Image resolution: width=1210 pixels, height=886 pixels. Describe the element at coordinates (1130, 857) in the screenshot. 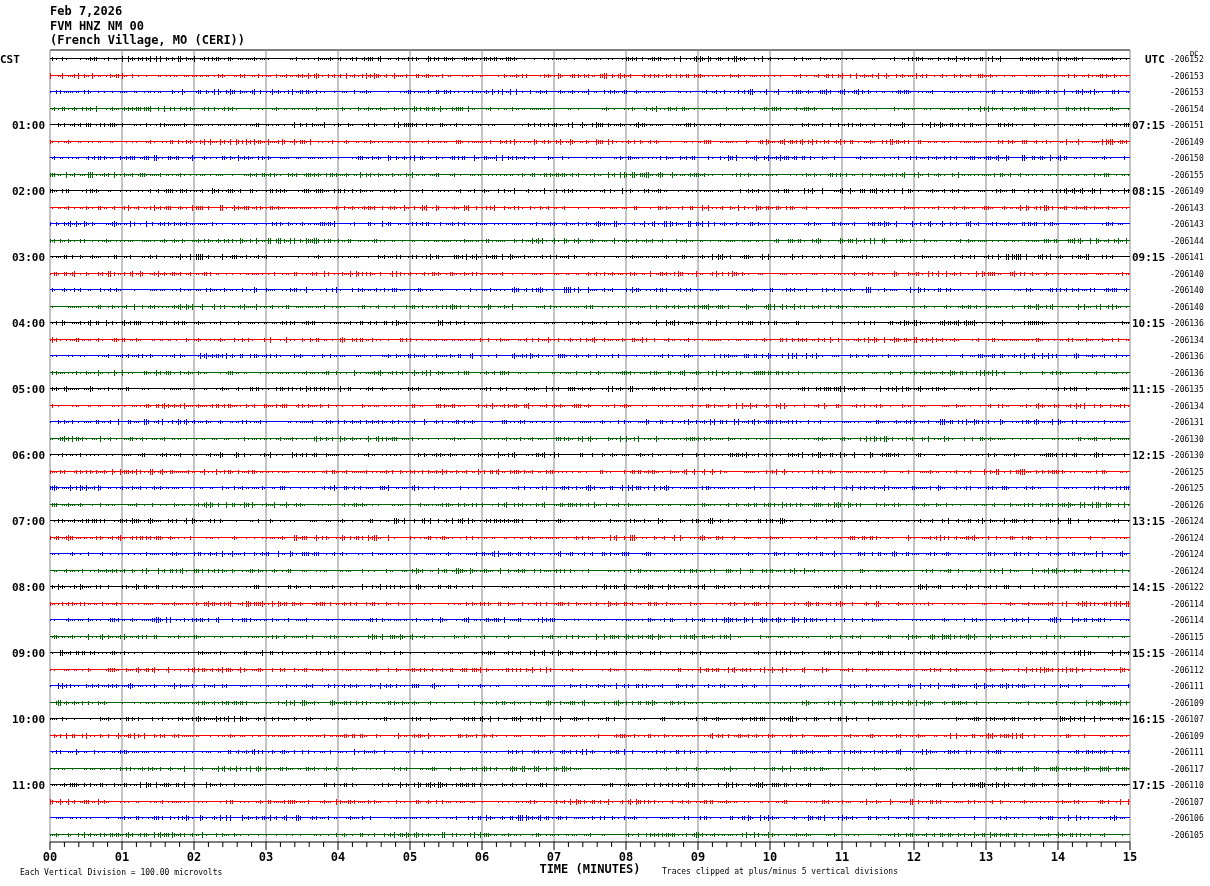

I see `axis-tick-label: 15` at that location.